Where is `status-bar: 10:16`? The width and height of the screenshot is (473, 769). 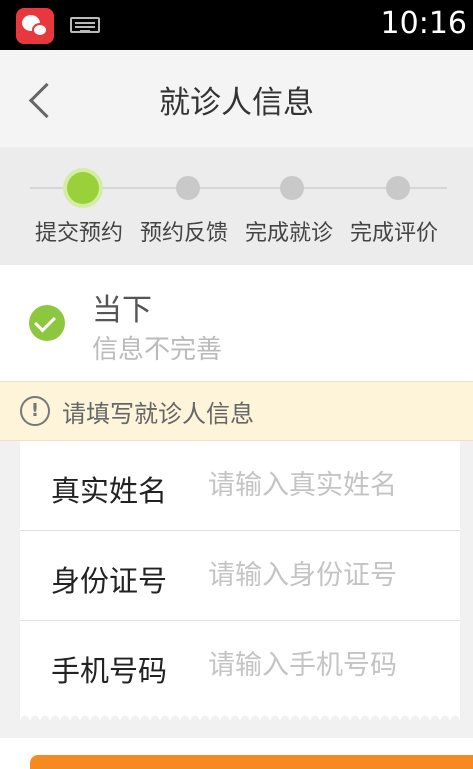
status-bar: 10:16 is located at coordinates (236, 25).